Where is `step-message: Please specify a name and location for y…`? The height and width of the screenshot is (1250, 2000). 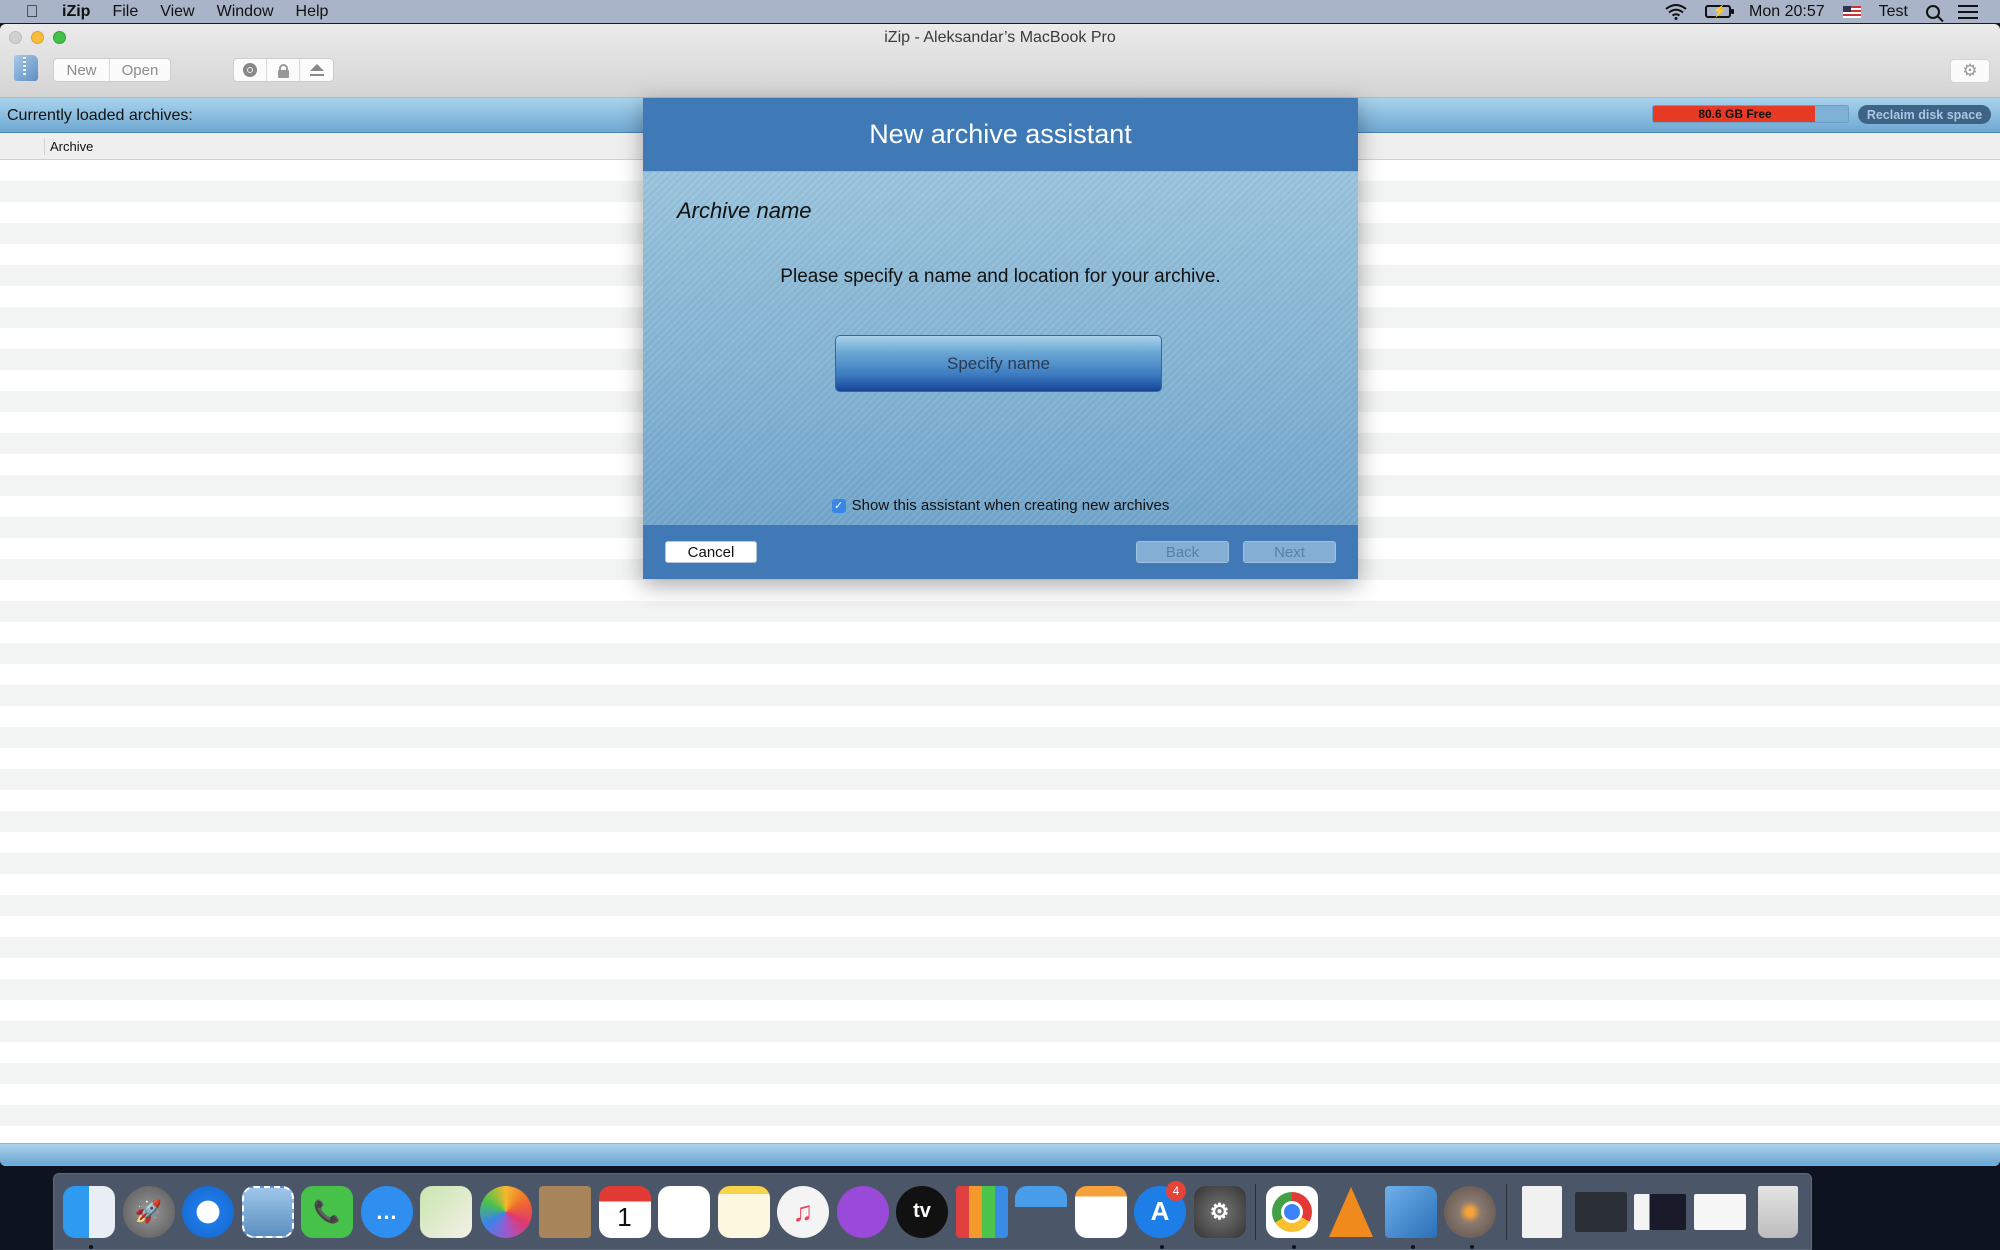 step-message: Please specify a name and location for y… is located at coordinates (1000, 276).